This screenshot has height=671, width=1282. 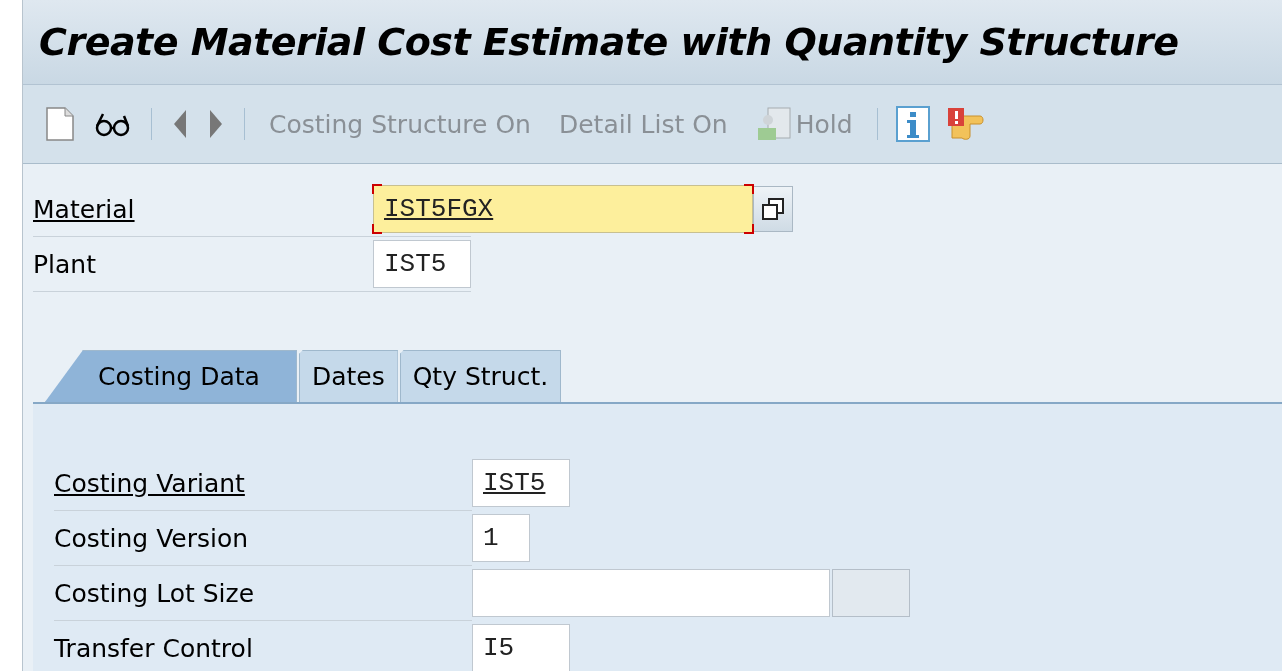 What do you see at coordinates (651, 593) in the screenshot?
I see `input-field` at bounding box center [651, 593].